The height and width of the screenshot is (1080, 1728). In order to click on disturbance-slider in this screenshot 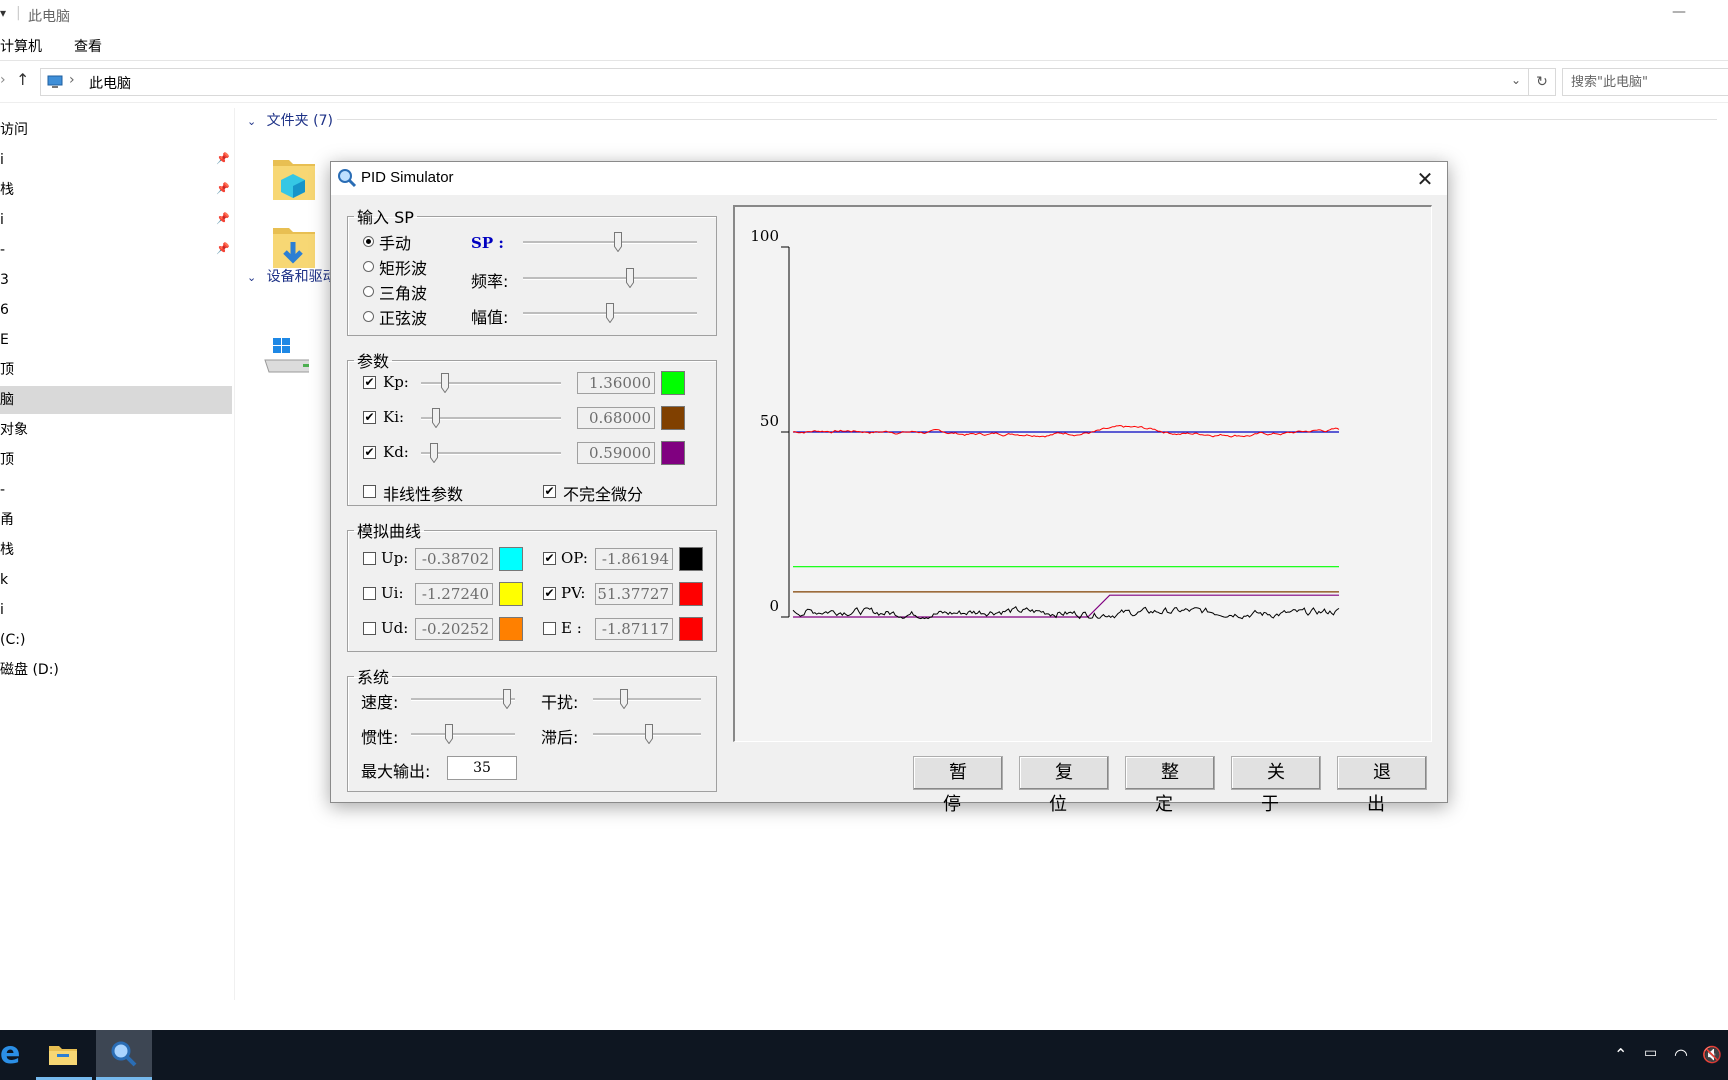, I will do `click(647, 699)`.